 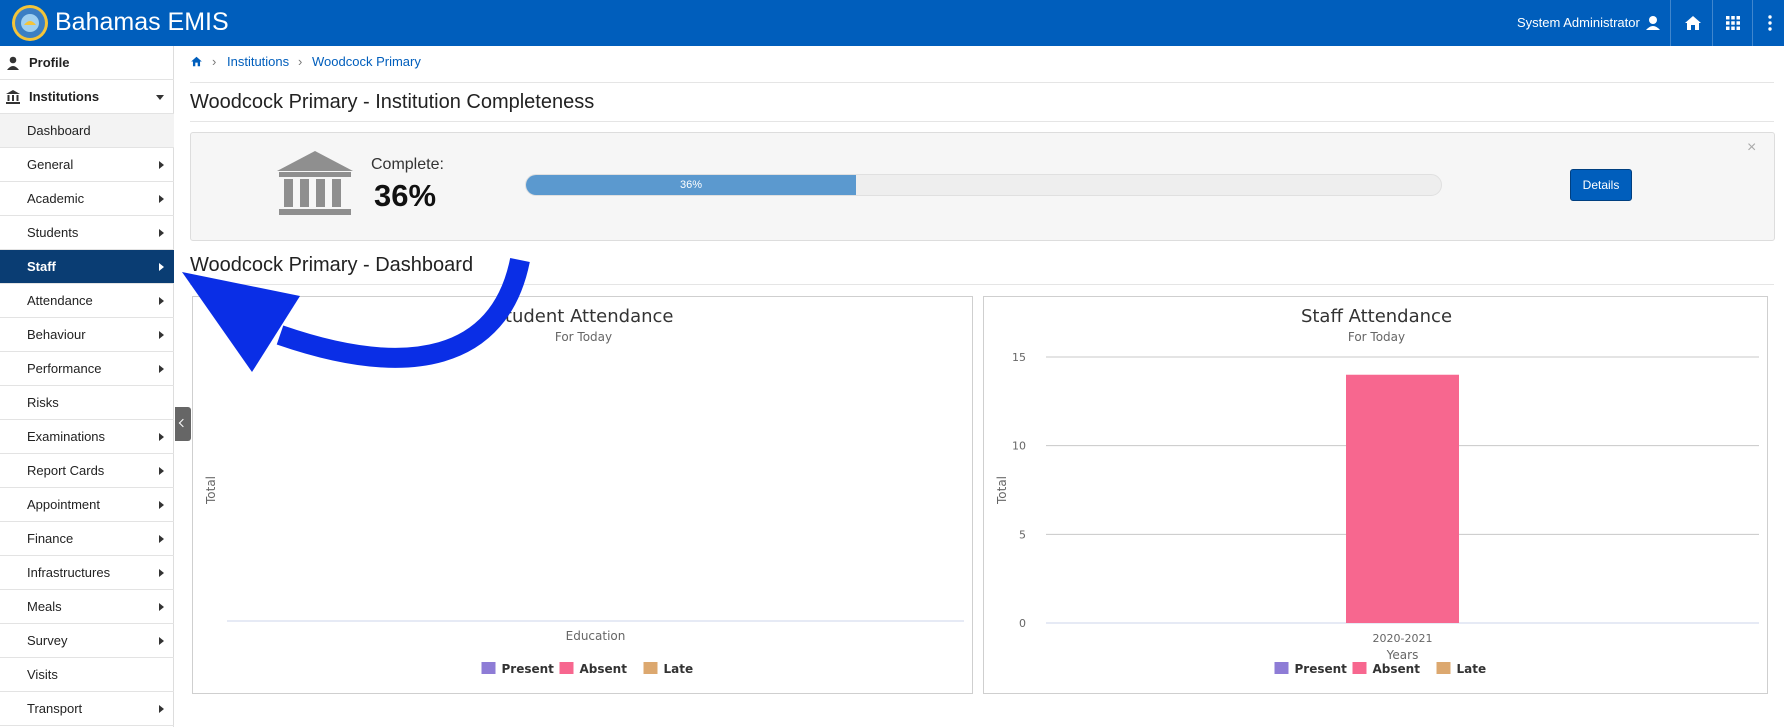 What do you see at coordinates (1019, 446) in the screenshot?
I see `y-tick-label: 10` at bounding box center [1019, 446].